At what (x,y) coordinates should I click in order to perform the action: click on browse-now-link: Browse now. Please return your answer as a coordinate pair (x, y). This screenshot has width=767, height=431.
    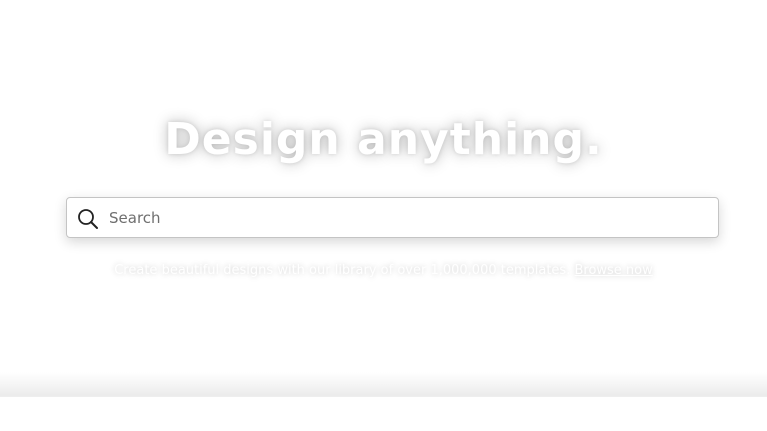
    Looking at the image, I should click on (613, 270).